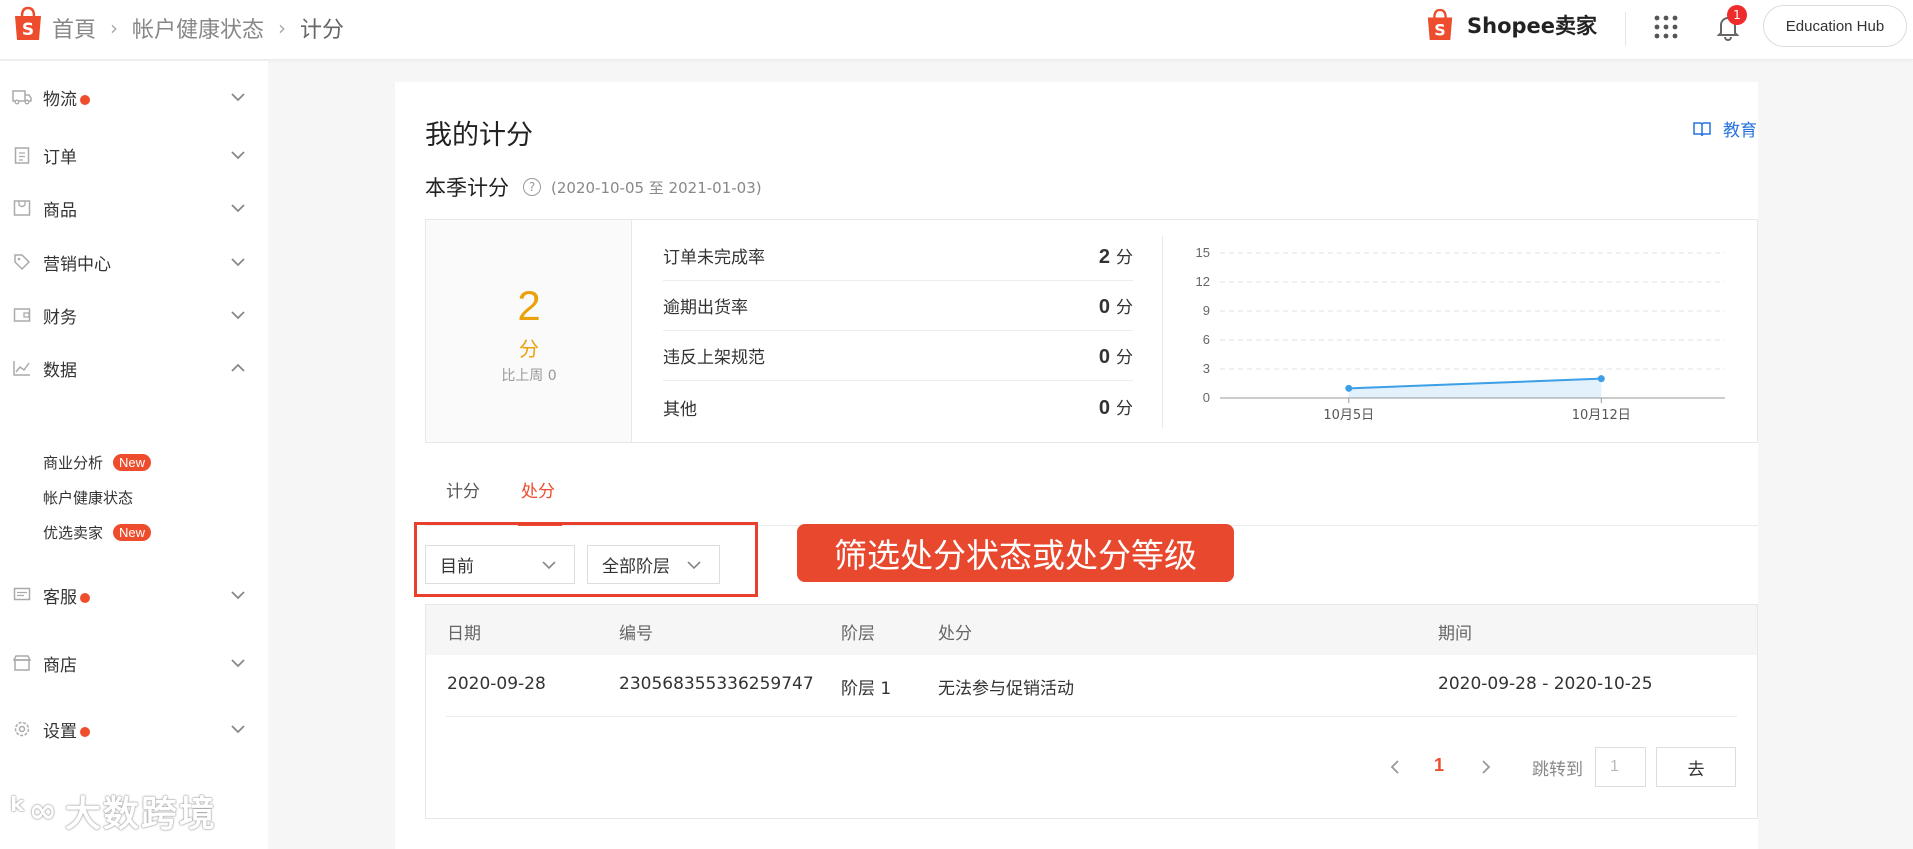 The width and height of the screenshot is (1913, 849). I want to click on jump-to-label: 跳转到, so click(1557, 770).